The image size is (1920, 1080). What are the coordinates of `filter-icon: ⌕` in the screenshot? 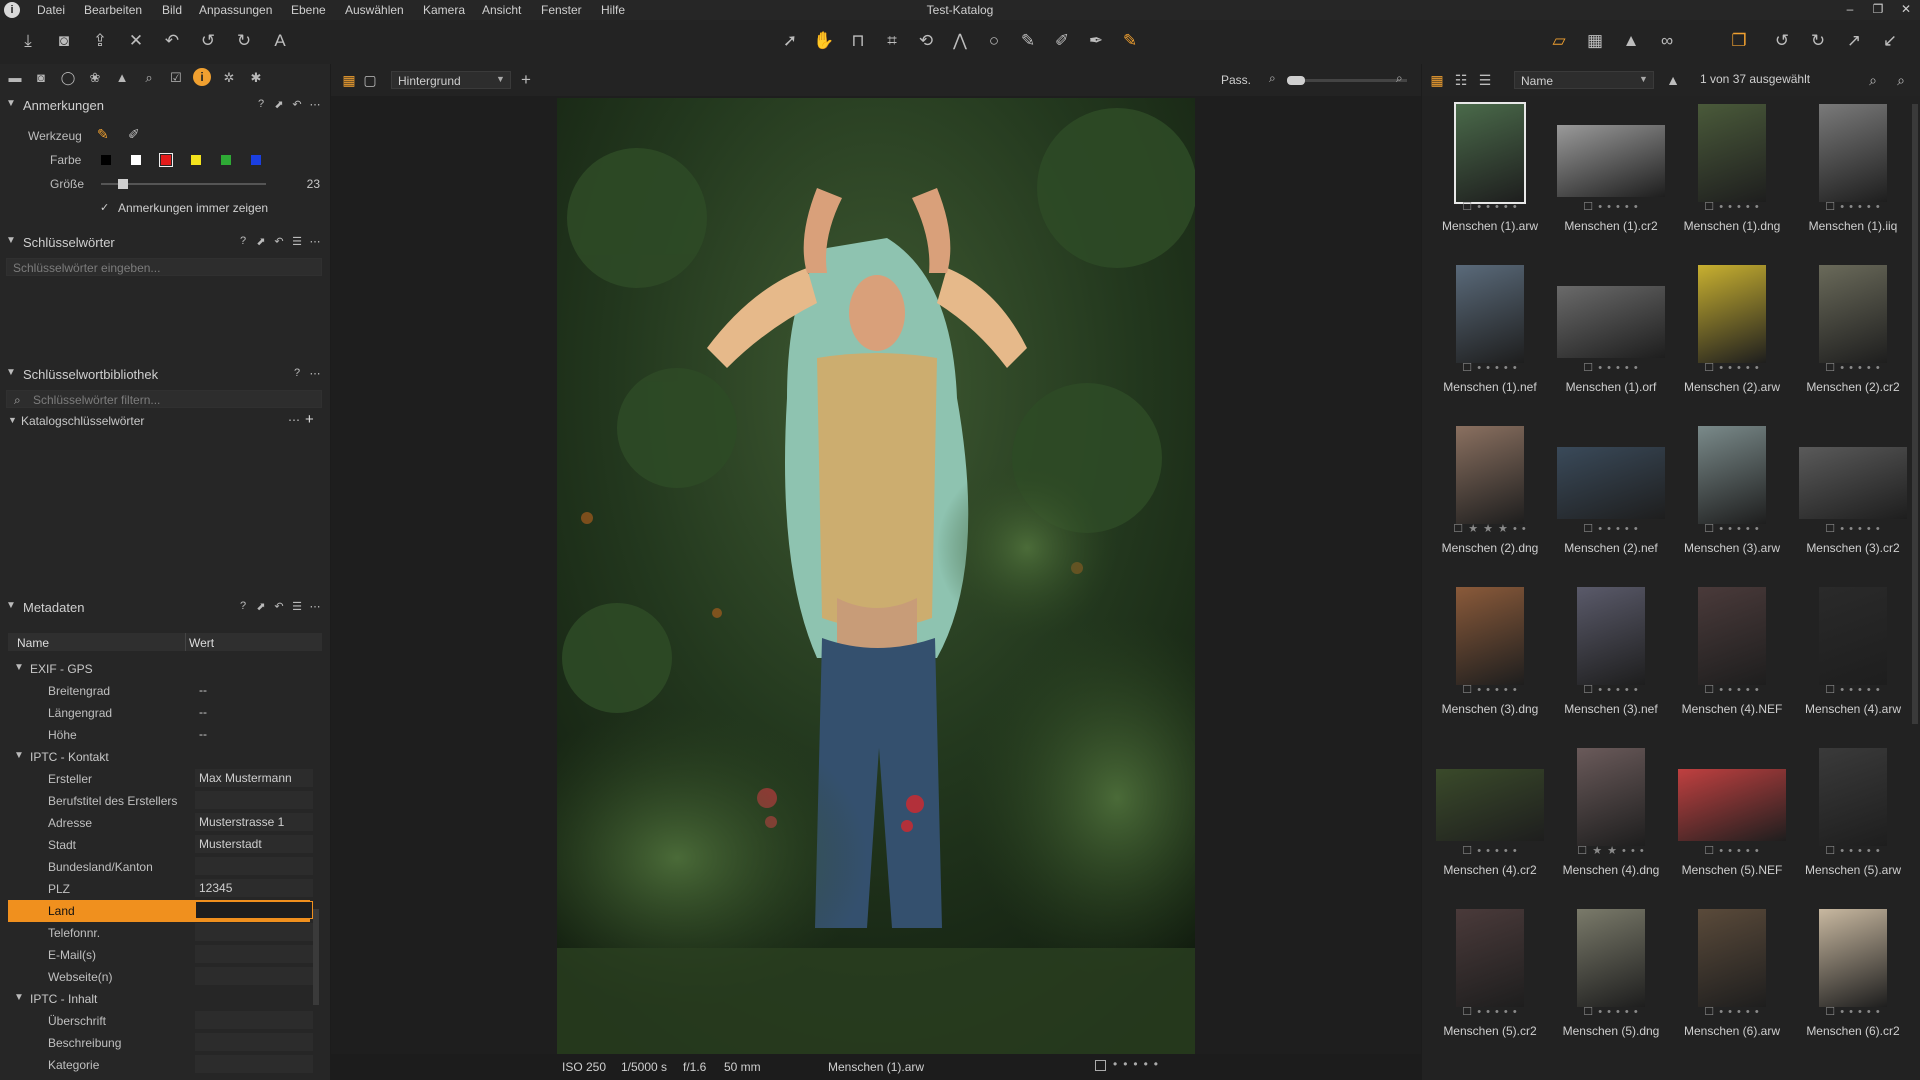 It's located at (1873, 80).